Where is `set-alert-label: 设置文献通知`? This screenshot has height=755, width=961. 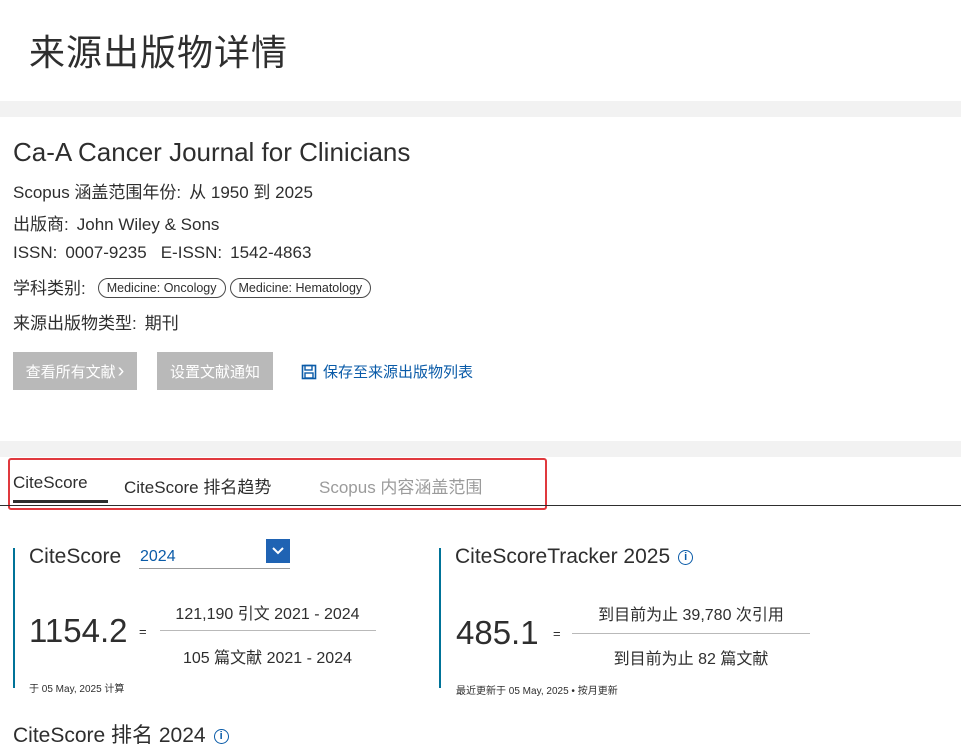
set-alert-label: 设置文献通知 is located at coordinates (214, 372).